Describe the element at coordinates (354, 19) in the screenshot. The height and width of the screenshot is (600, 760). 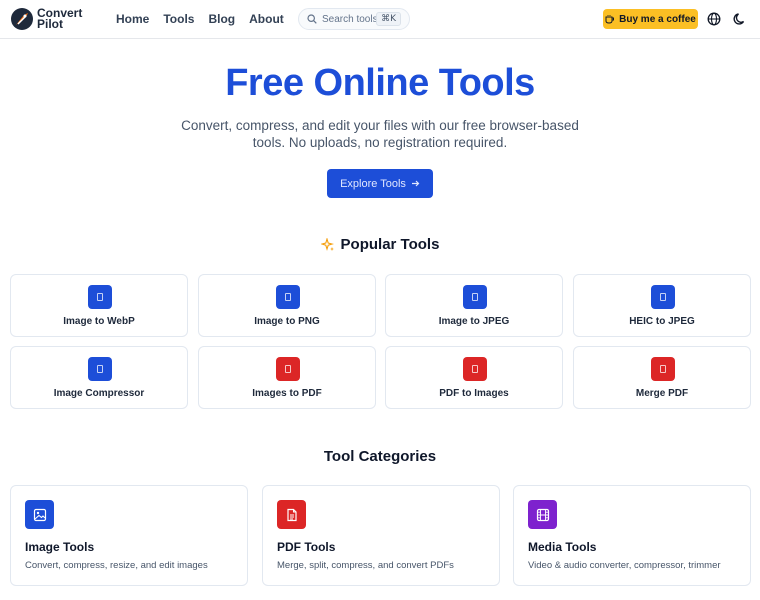
I see `search-input: Search tools... ⌘K` at that location.